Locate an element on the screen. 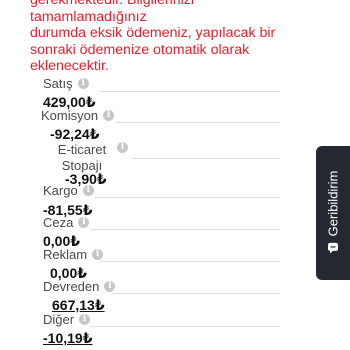 The height and width of the screenshot is (350, 350). warning-line-2: durumda eksik ödemeniz, yapılacak bir is located at coordinates (153, 33).